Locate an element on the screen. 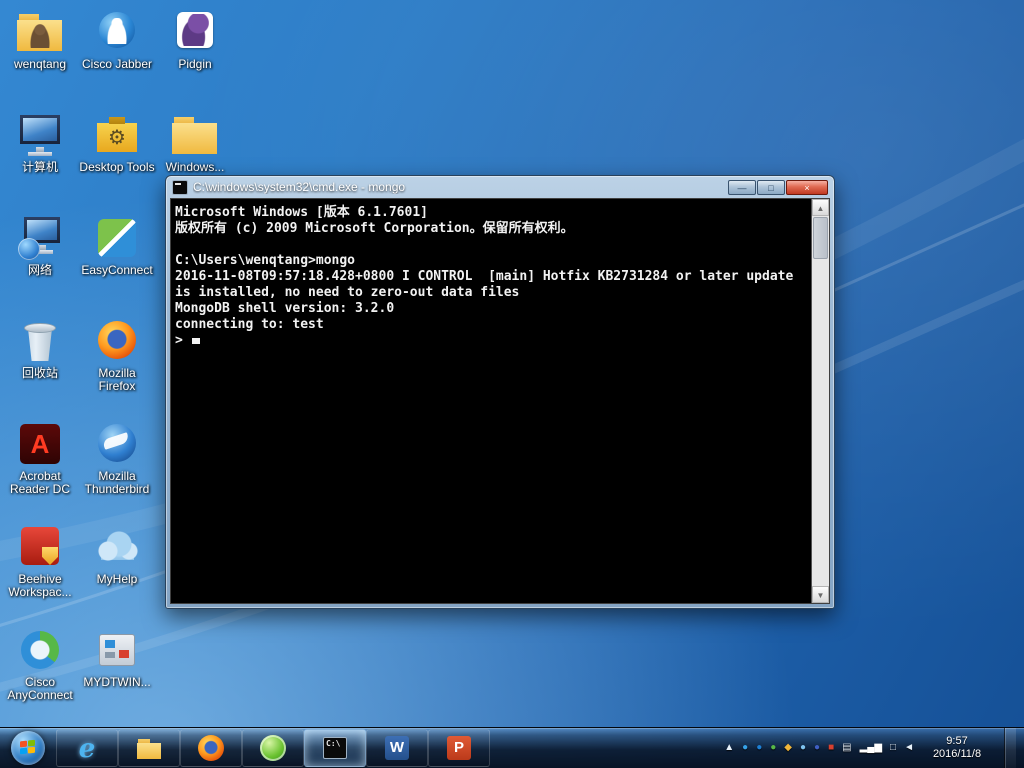 The width and height of the screenshot is (1024, 768). scroll-up-icon: ▲ is located at coordinates (820, 207).